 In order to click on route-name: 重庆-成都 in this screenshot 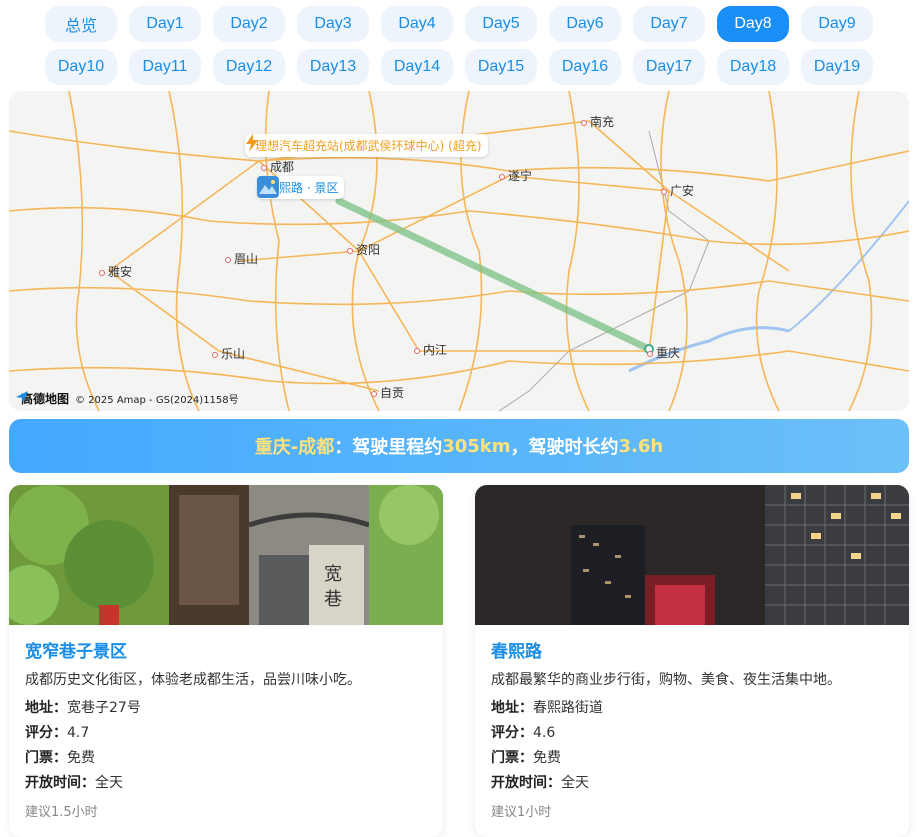, I will do `click(294, 447)`.